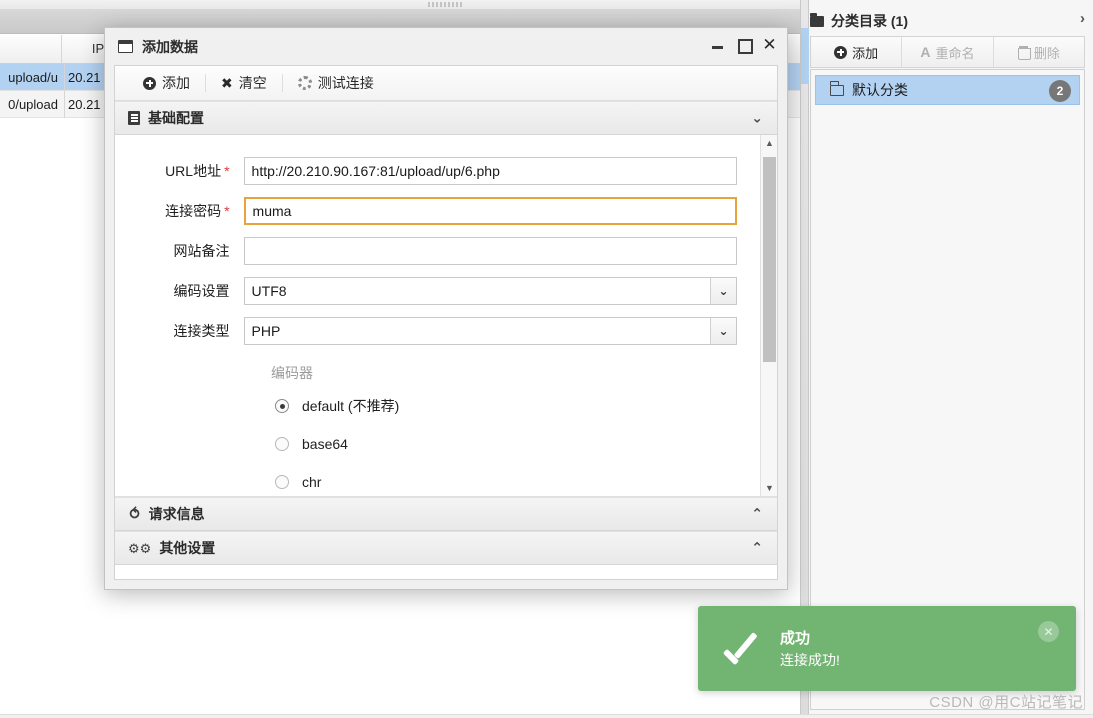  What do you see at coordinates (865, 53) in the screenshot?
I see `sidebar-add-label: 添加` at bounding box center [865, 53].